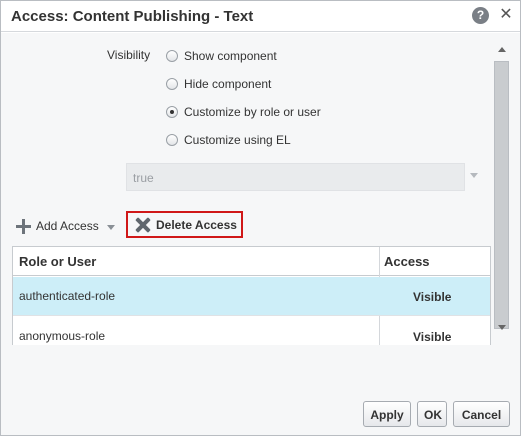 The height and width of the screenshot is (436, 521). What do you see at coordinates (129, 55) in the screenshot?
I see `visibility-label: Visibility` at bounding box center [129, 55].